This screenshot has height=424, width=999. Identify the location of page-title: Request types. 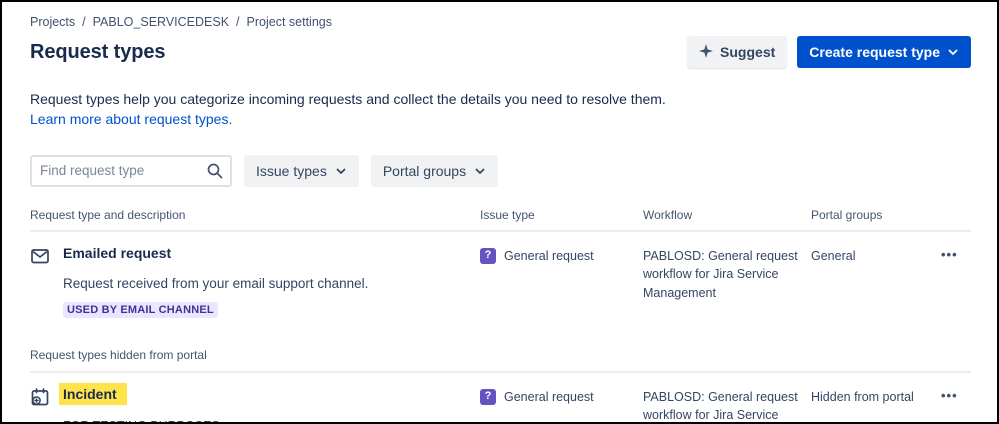
(98, 51).